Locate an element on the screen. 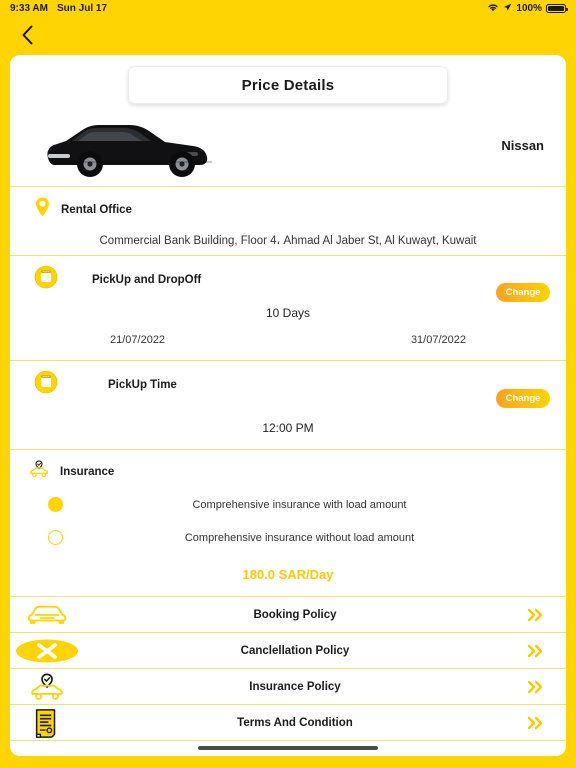 This screenshot has height=768, width=576. status-bar-left: 9:33 AM Sun Jul 17 is located at coordinates (58, 8).